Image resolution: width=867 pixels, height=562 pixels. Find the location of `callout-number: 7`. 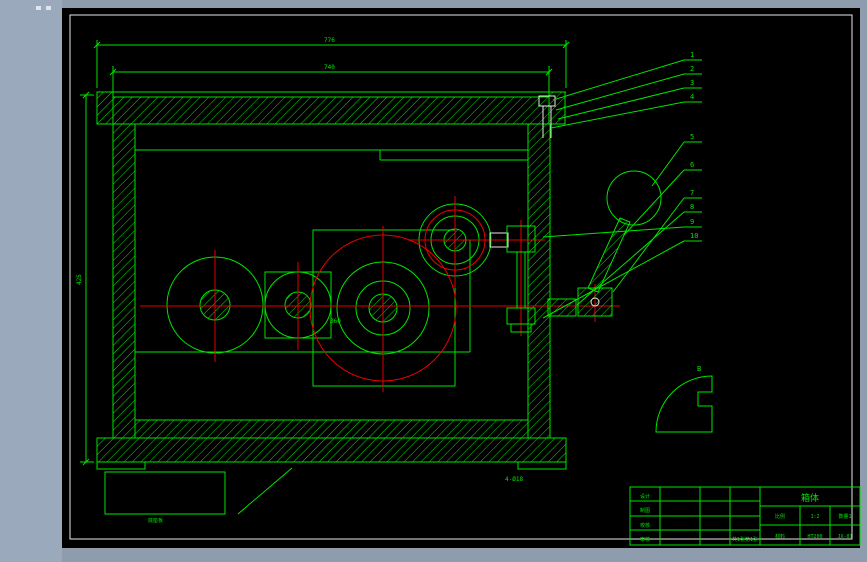

callout-number: 7 is located at coordinates (692, 193).